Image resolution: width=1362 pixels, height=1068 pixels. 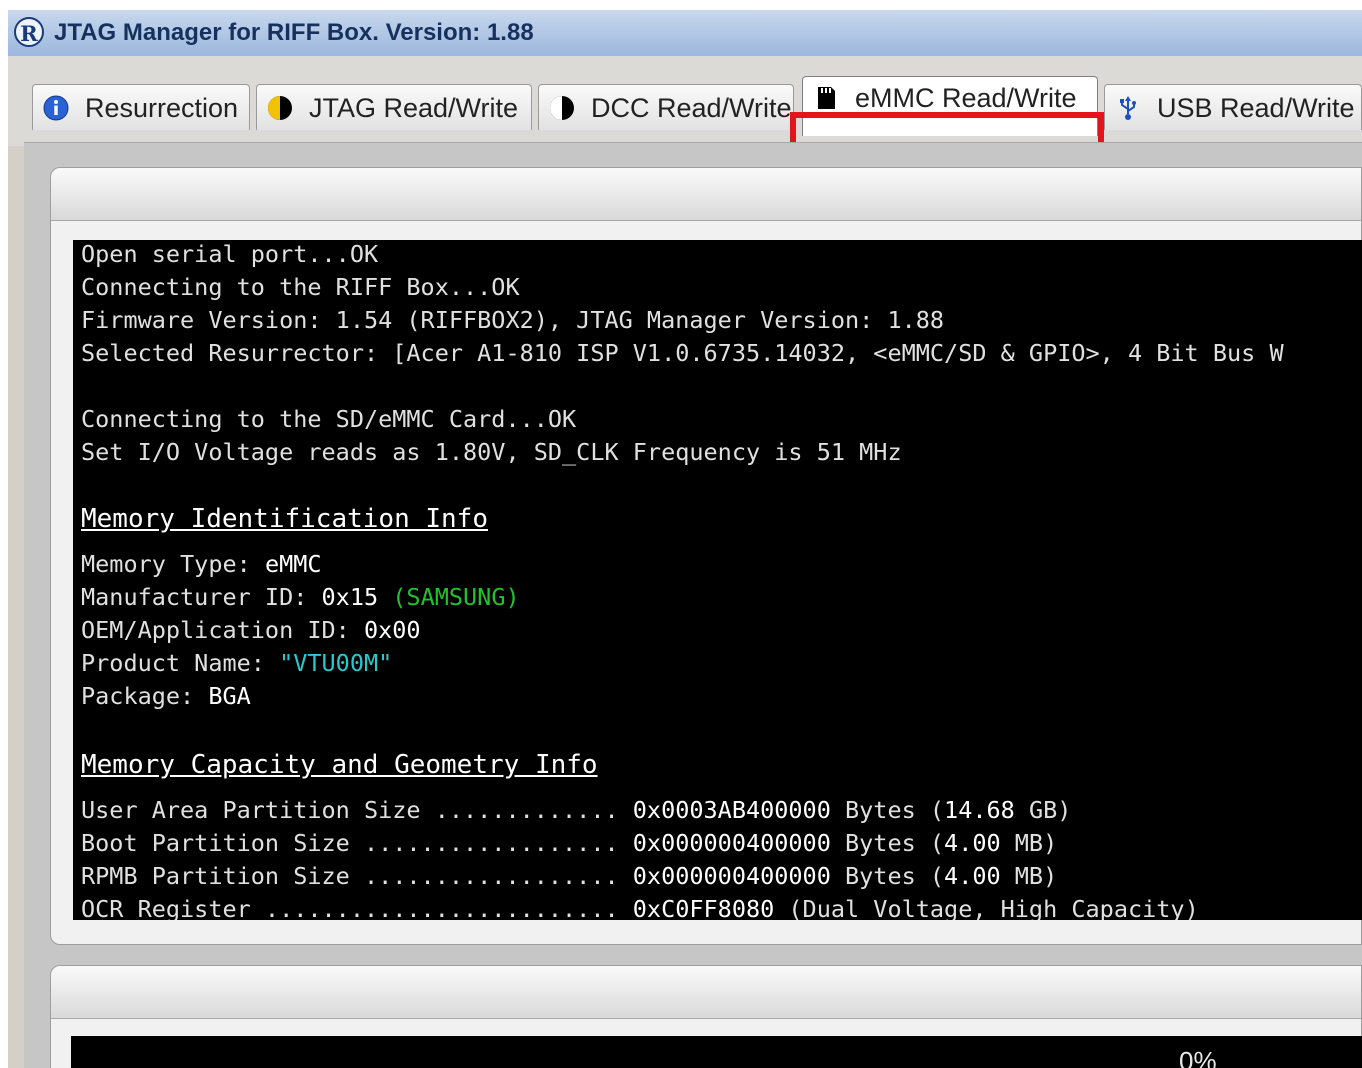 I want to click on window-title: JTAG Manager for RIFF Box. Version: 1.88, so click(x=294, y=32).